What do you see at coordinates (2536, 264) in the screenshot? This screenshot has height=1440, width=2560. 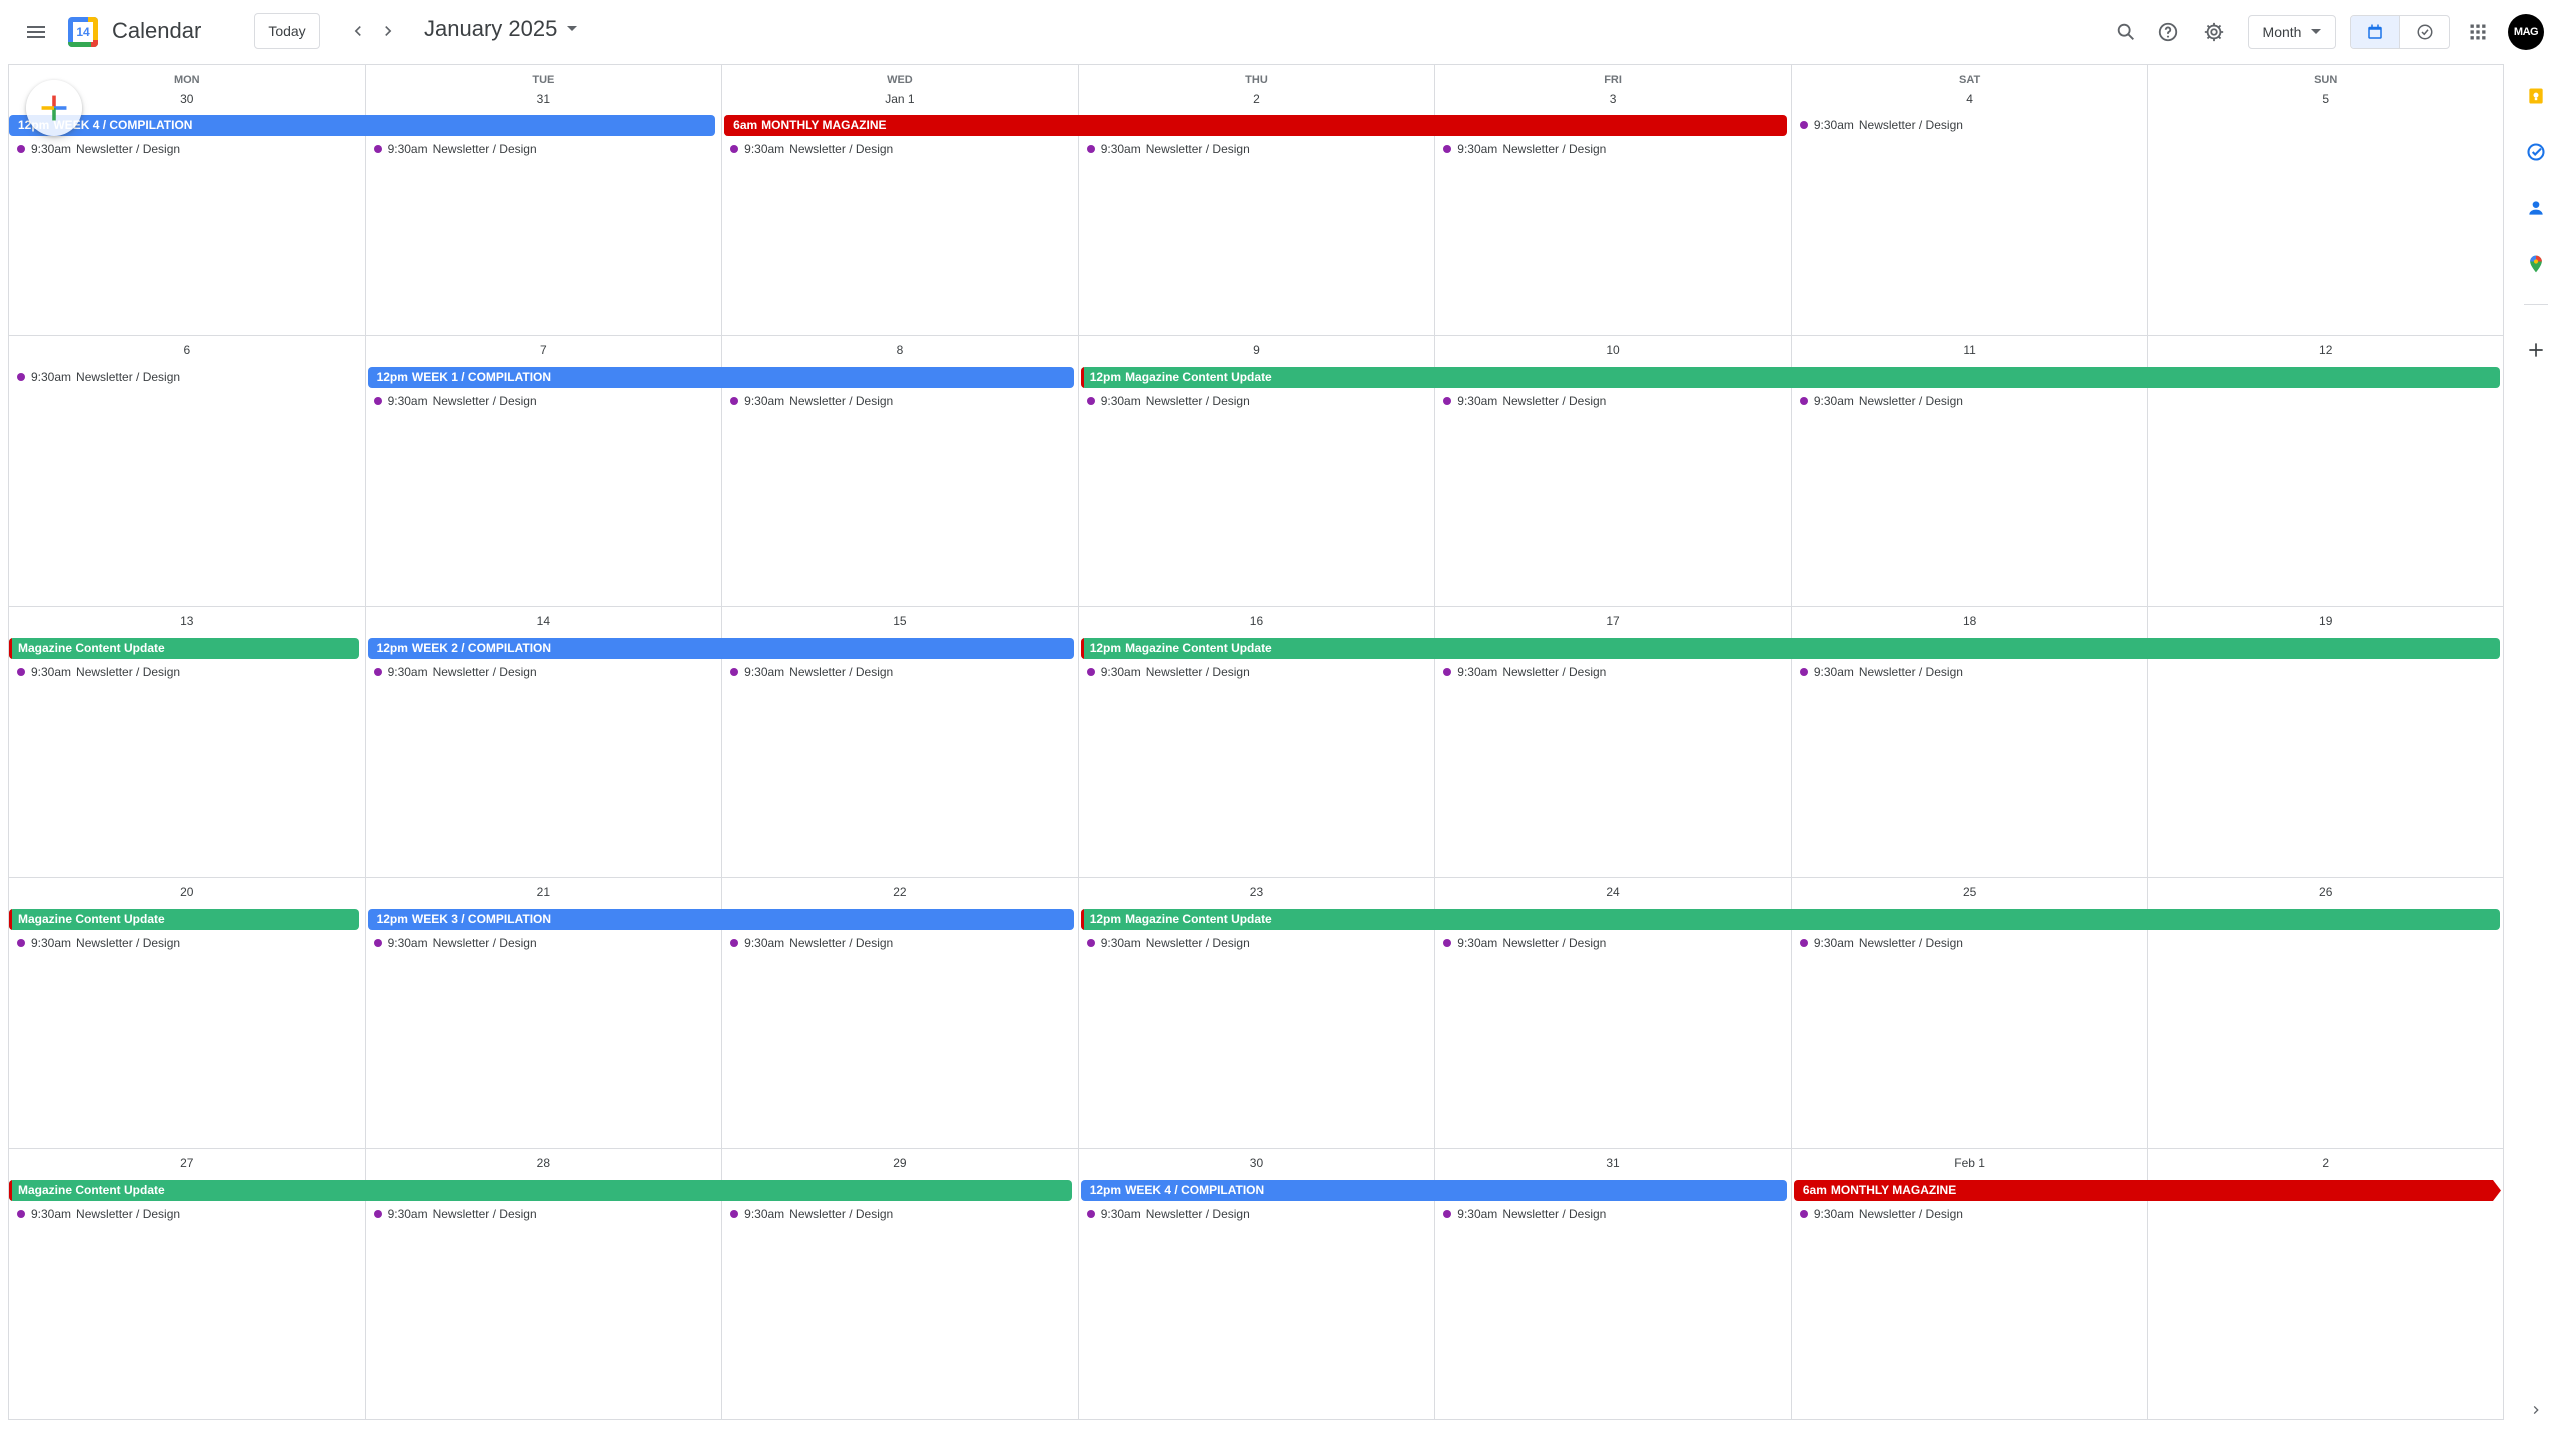 I see `maps-icon` at bounding box center [2536, 264].